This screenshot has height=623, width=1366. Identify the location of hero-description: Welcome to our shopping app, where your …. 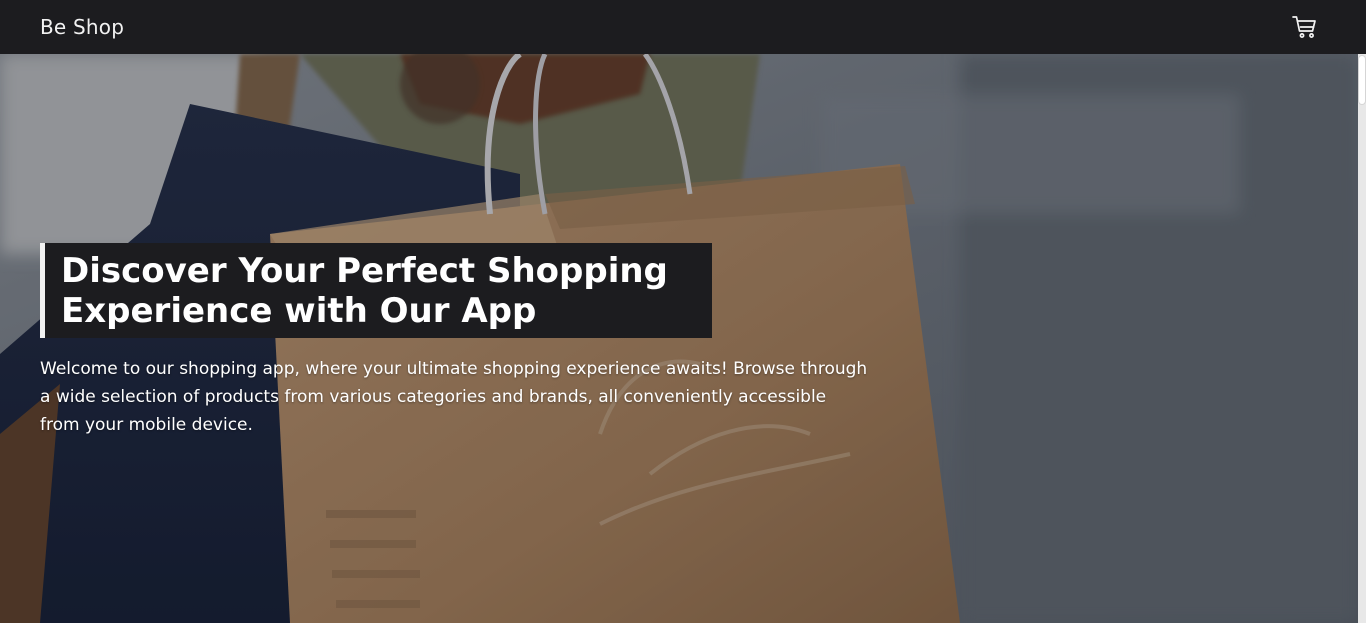
(454, 397).